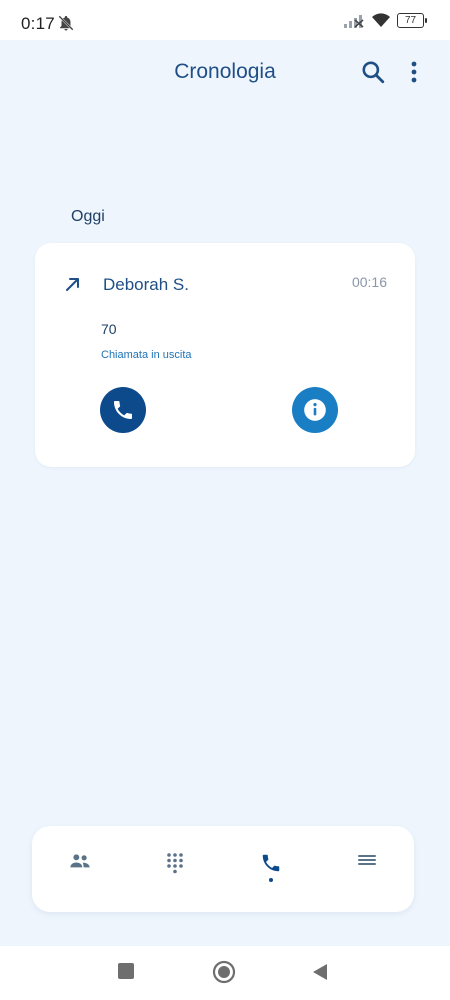  I want to click on nav-recents, so click(271, 870).